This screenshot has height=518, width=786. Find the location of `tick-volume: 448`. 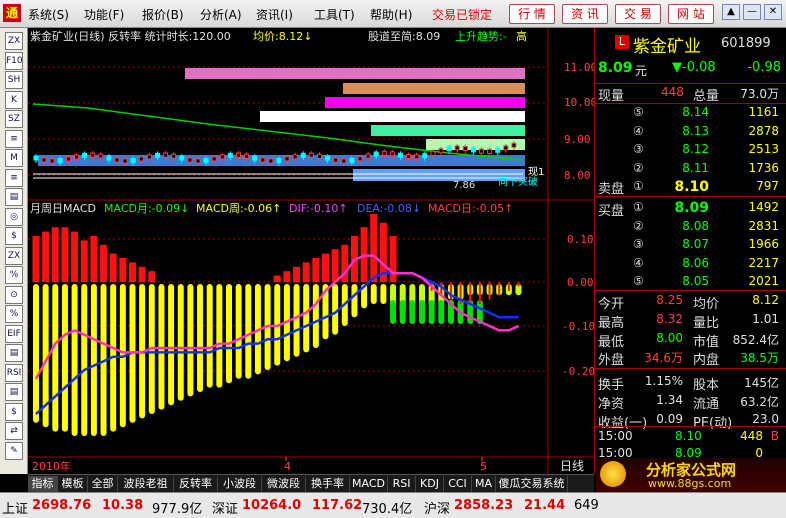

tick-volume: 448 is located at coordinates (751, 436).